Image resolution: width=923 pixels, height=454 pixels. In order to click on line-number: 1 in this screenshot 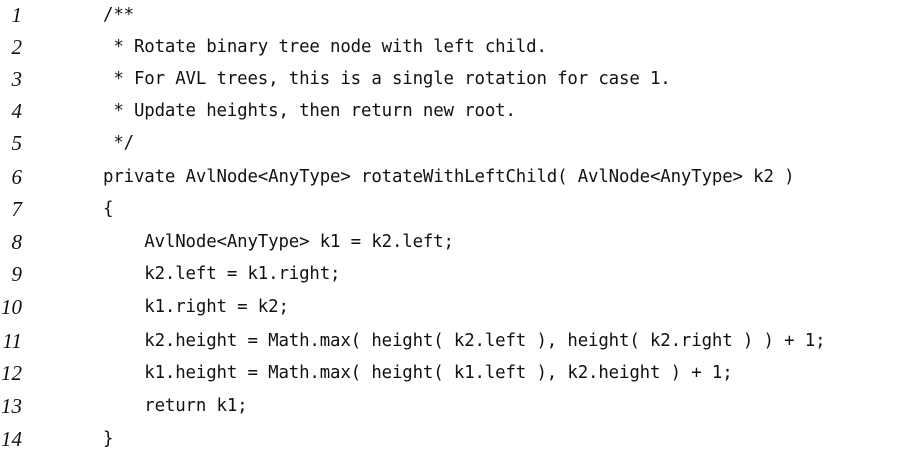, I will do `click(17, 15)`.